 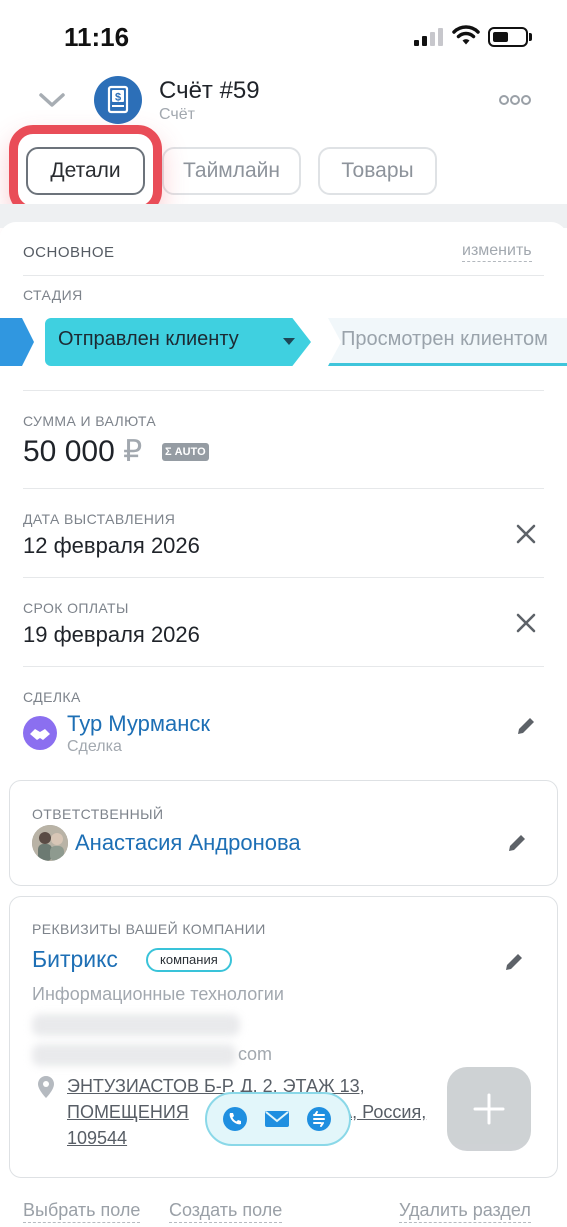 What do you see at coordinates (85, 170) in the screenshot?
I see `tab-highlight-ring` at bounding box center [85, 170].